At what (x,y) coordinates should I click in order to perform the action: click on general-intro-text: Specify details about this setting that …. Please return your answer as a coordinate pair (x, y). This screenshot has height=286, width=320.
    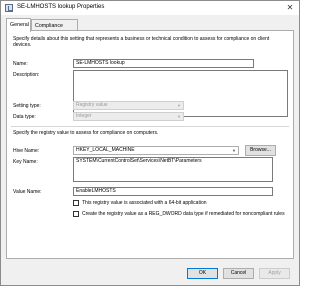
    Looking at the image, I should click on (141, 42).